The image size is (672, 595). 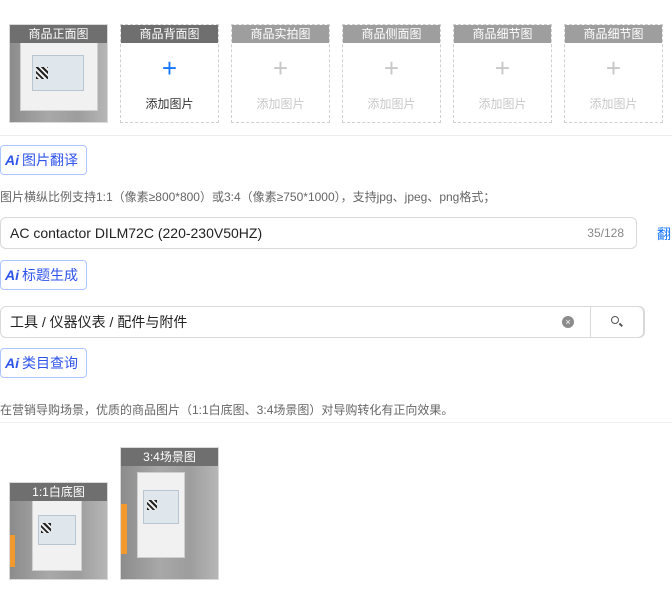 I want to click on category-select: 工具 / 仪器仪表 / 配件与附件 ×, so click(x=322, y=322).